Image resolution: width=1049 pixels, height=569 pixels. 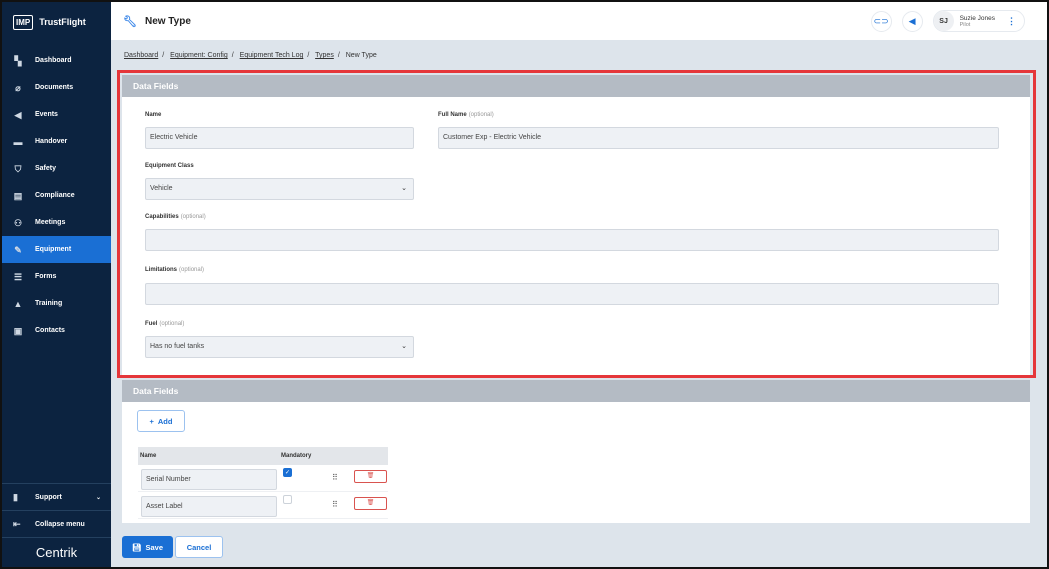 What do you see at coordinates (18, 141) in the screenshot?
I see `handover-icon: ▬` at bounding box center [18, 141].